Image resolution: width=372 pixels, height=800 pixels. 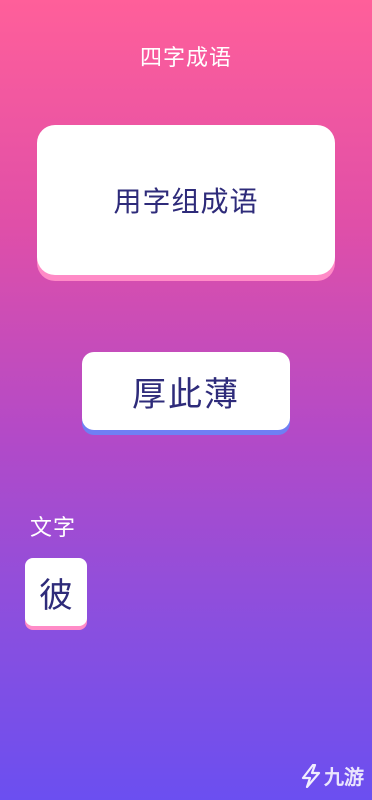 I want to click on lightning-icon, so click(x=311, y=775).